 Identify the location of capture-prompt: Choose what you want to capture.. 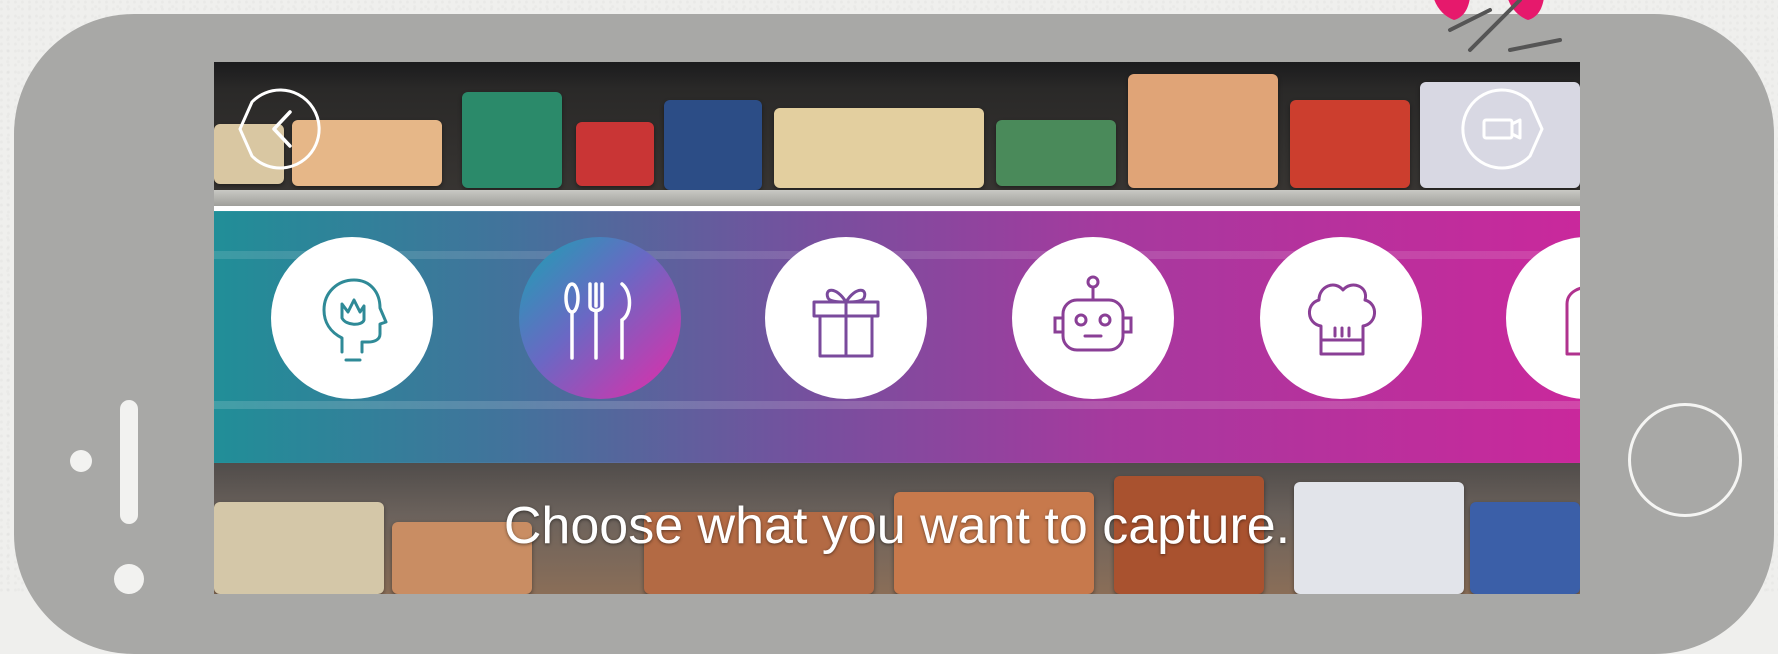
(897, 526).